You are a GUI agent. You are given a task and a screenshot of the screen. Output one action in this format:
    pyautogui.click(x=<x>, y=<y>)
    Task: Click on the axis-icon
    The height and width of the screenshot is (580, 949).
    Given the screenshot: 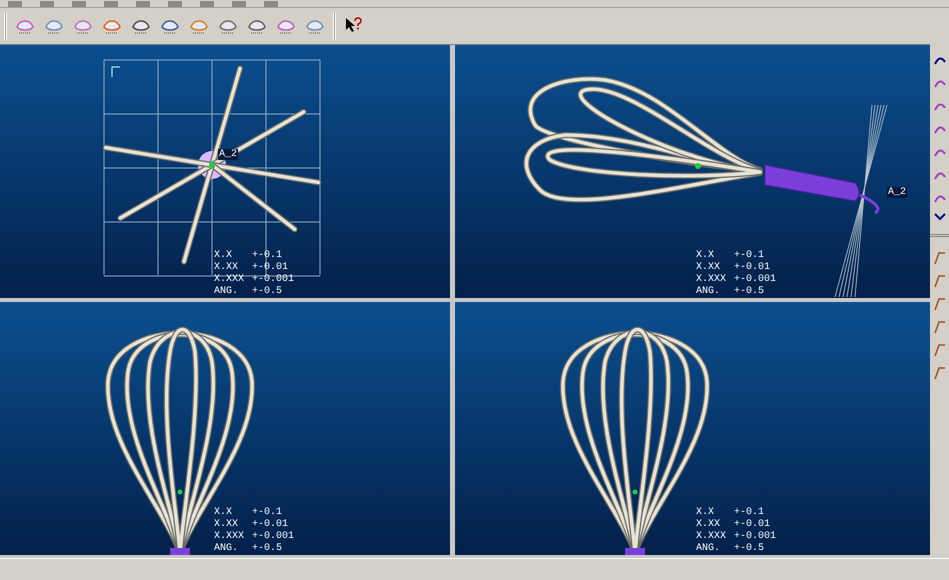 What is the action you would take?
    pyautogui.click(x=116, y=72)
    